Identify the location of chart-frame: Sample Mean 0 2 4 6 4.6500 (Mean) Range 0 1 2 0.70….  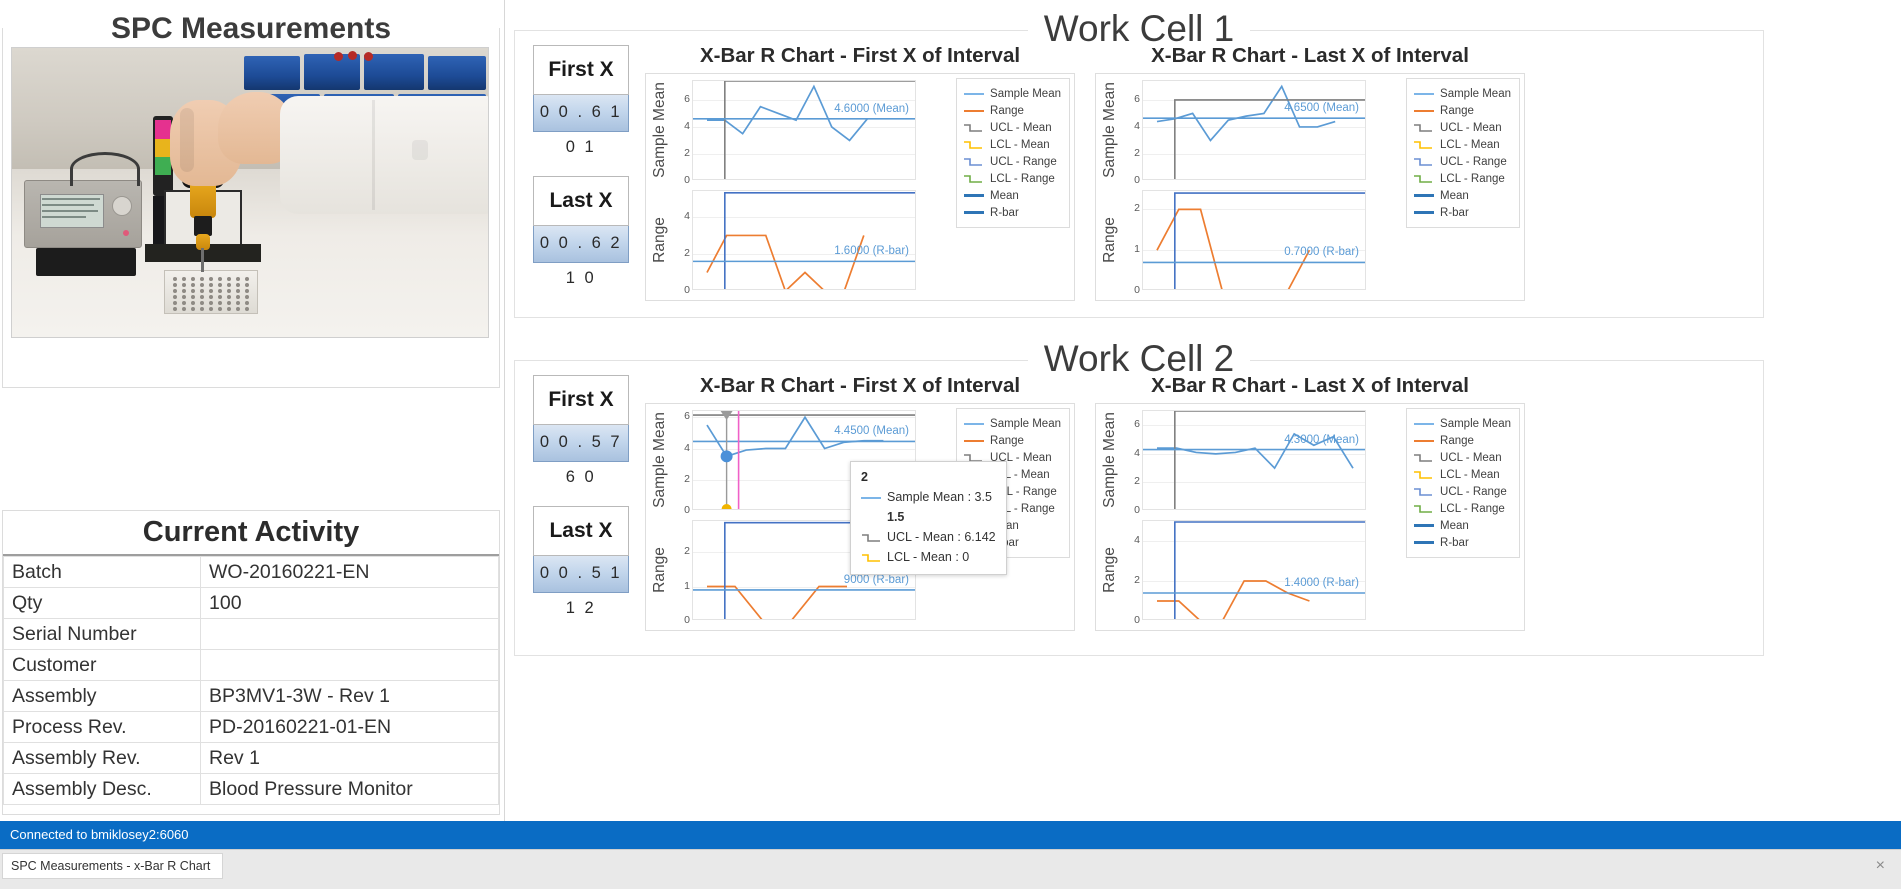
(1310, 187).